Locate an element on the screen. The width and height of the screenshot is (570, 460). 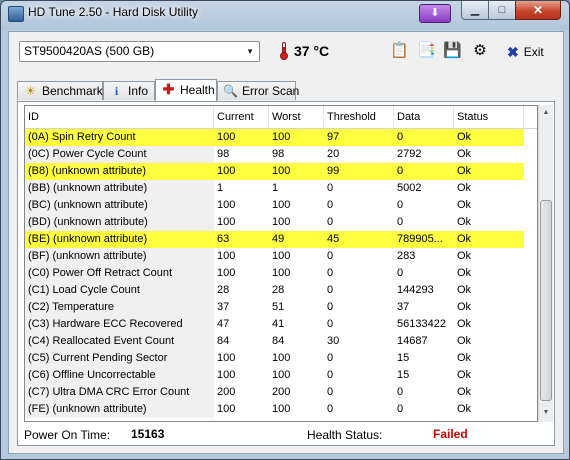
column-header-status: Status is located at coordinates (489, 117).